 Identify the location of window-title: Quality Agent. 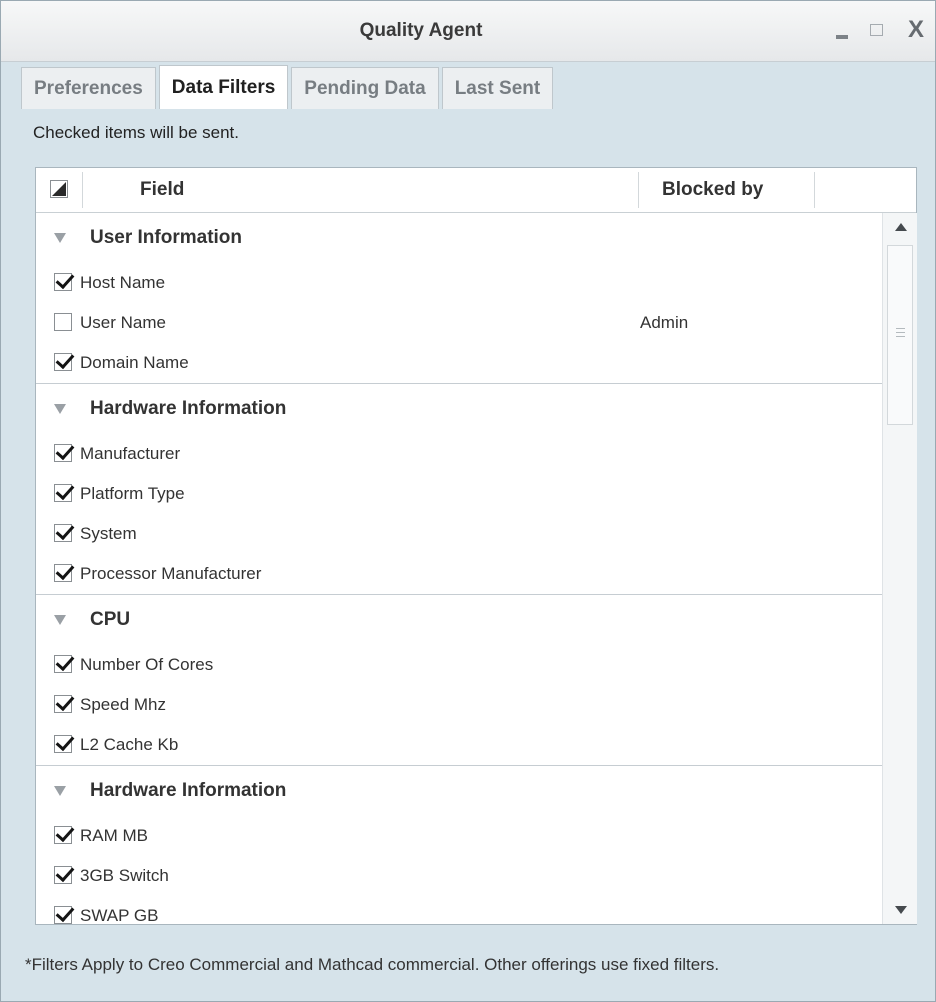
(421, 30).